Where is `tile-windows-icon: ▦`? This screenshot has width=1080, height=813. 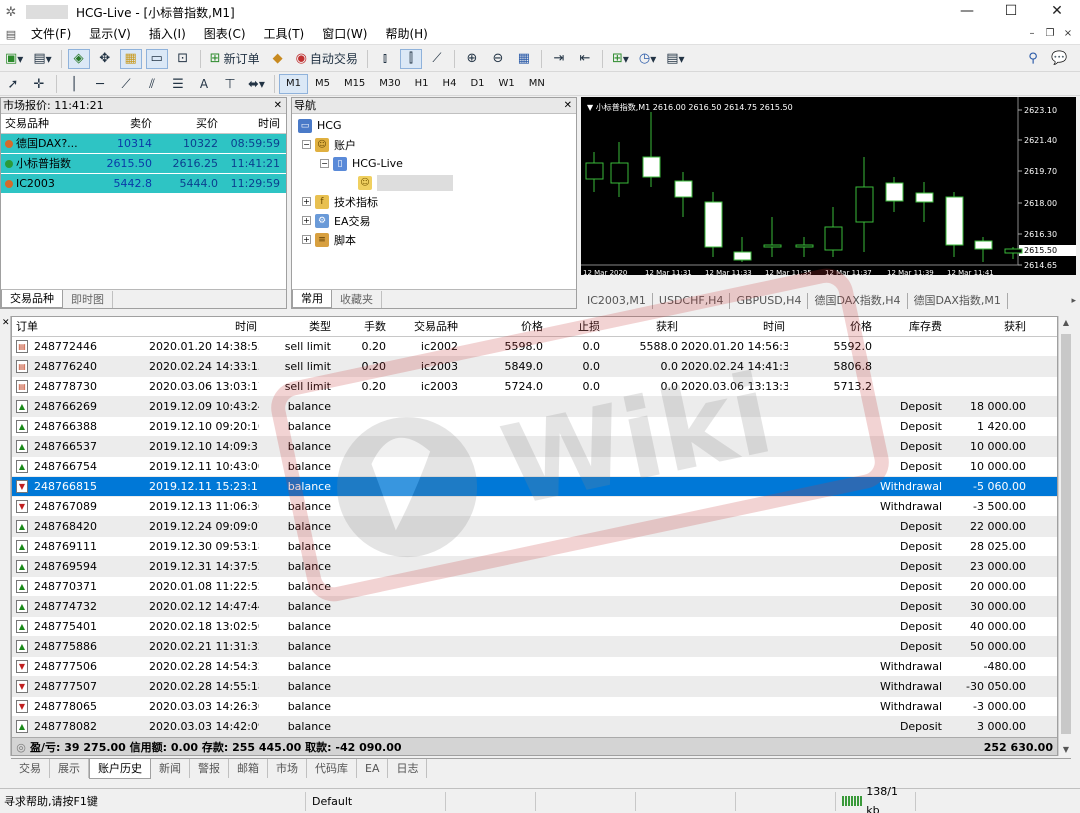
tile-windows-icon: ▦ is located at coordinates (524, 59).